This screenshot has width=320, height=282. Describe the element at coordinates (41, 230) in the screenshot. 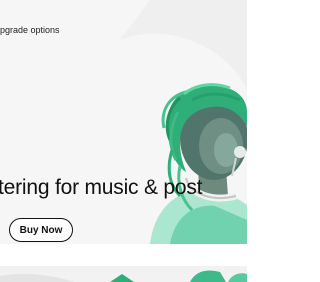

I see `buy-now-button: Buy Now` at that location.